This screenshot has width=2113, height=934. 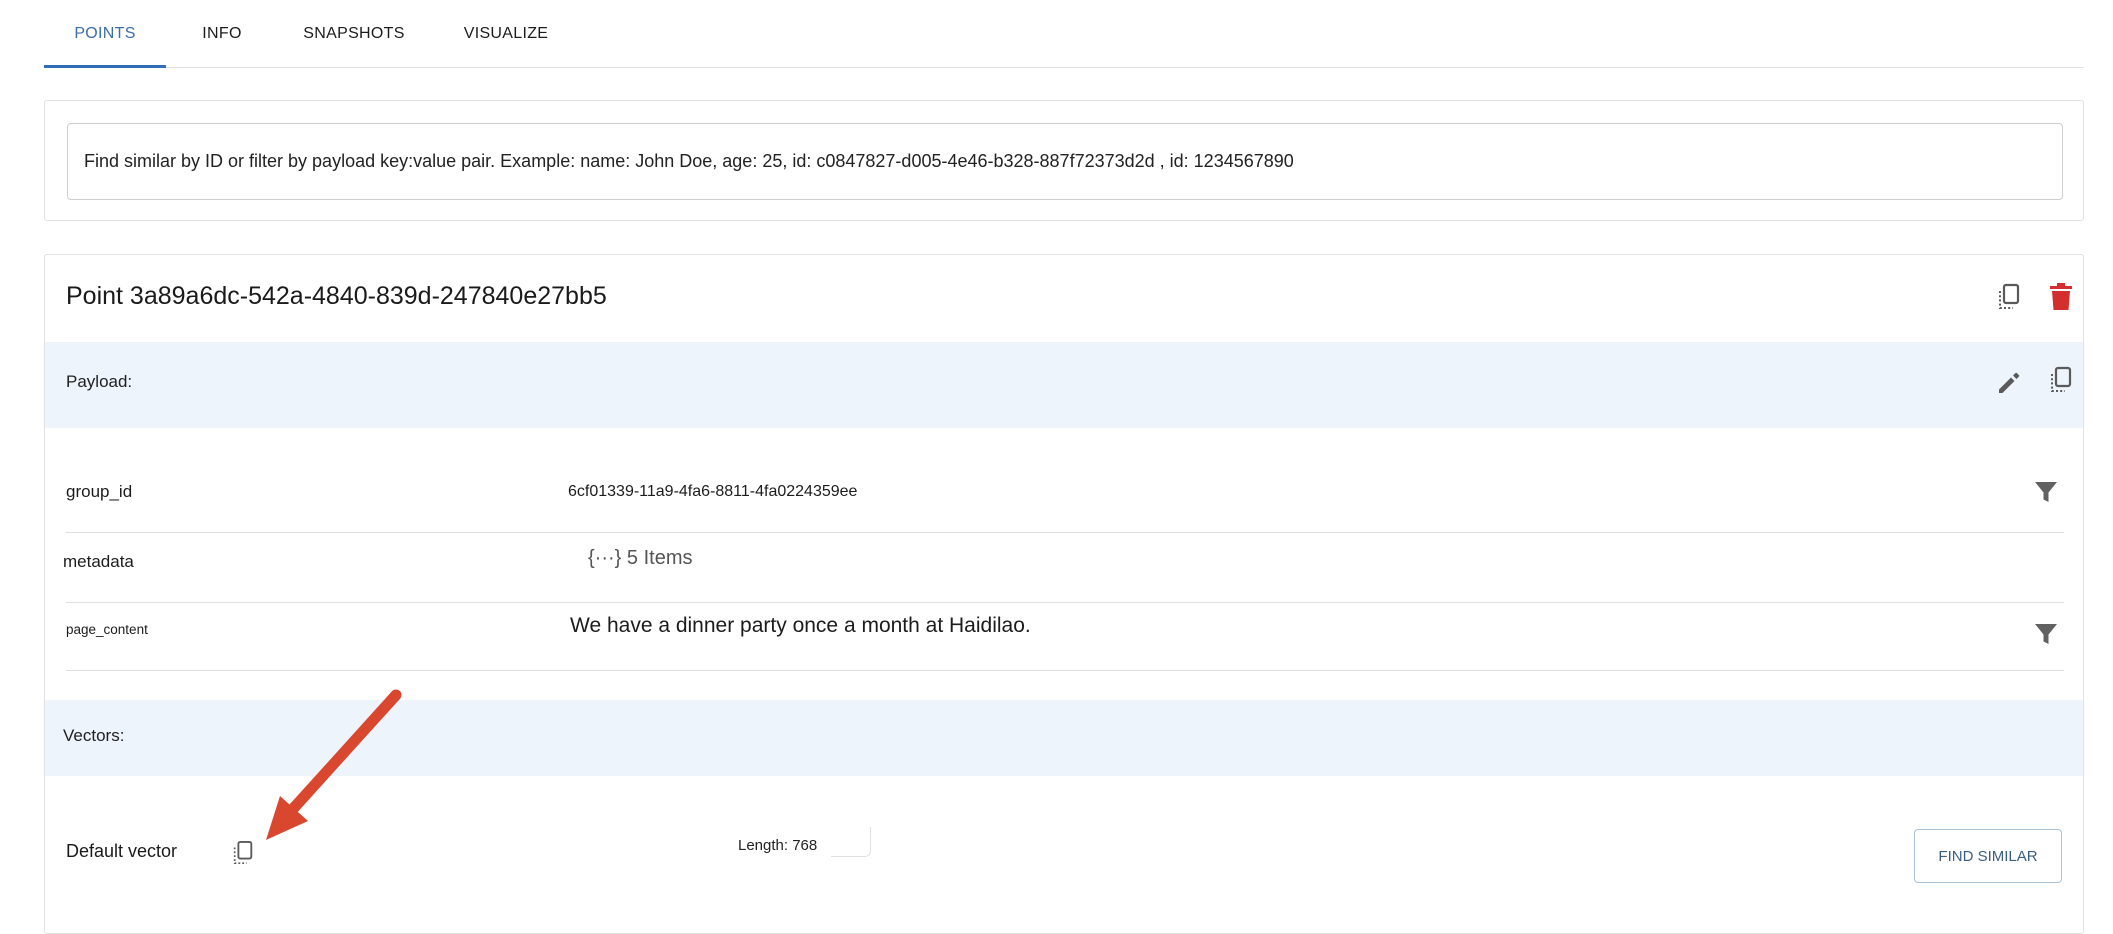 What do you see at coordinates (1988, 856) in the screenshot?
I see `find-similar-button: FIND SIMILAR` at bounding box center [1988, 856].